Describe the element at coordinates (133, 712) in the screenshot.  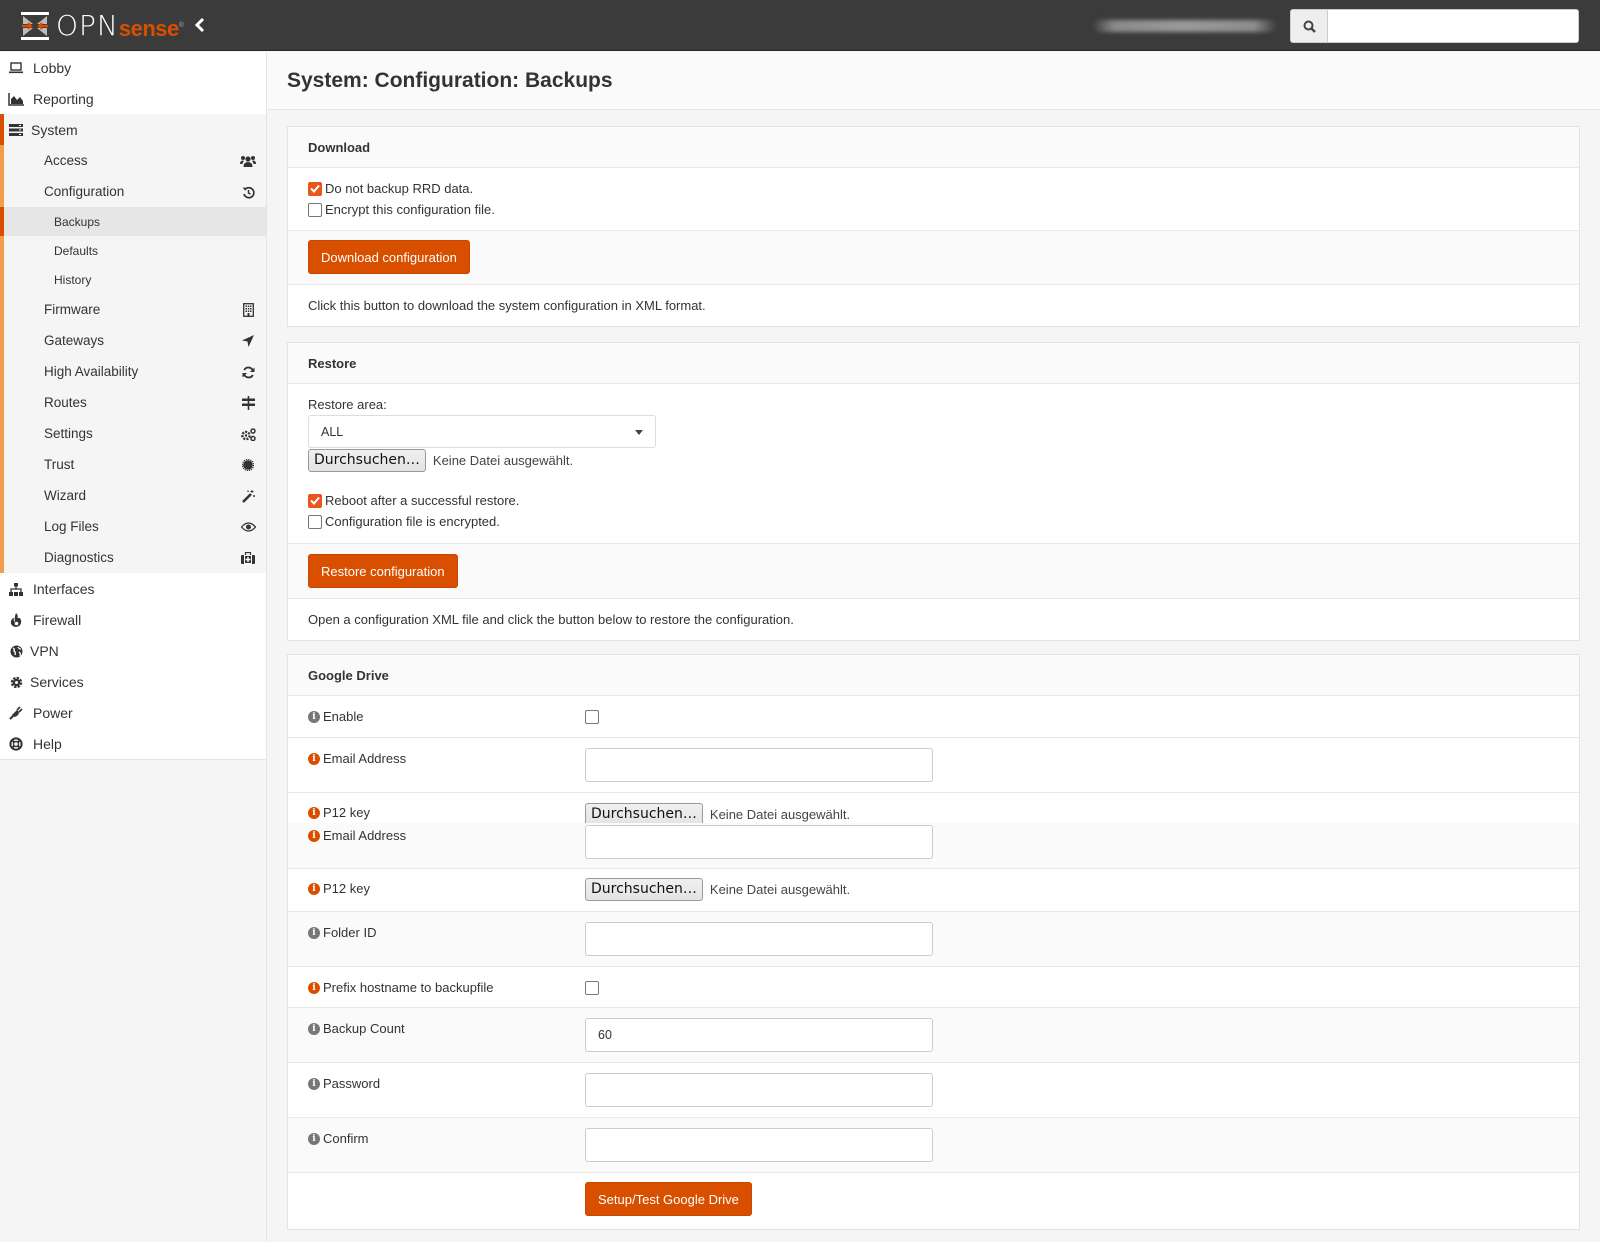
I see `sidebar-item-power: Power` at that location.